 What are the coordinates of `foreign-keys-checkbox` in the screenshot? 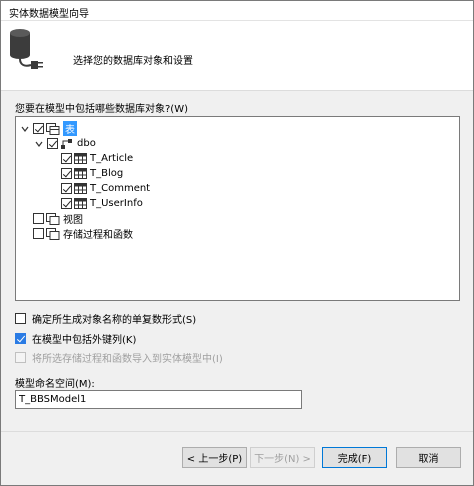 It's located at (20, 338).